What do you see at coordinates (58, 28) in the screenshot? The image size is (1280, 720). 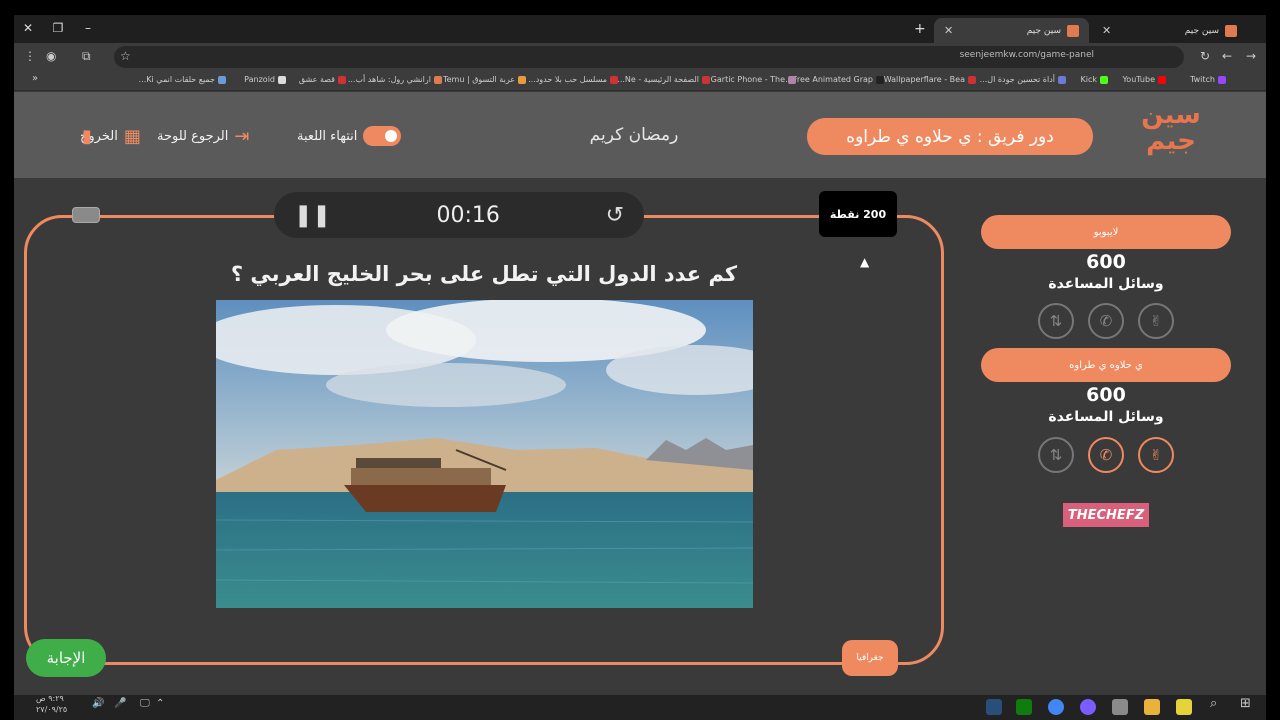 I see `restore-window-icon: ❐` at bounding box center [58, 28].